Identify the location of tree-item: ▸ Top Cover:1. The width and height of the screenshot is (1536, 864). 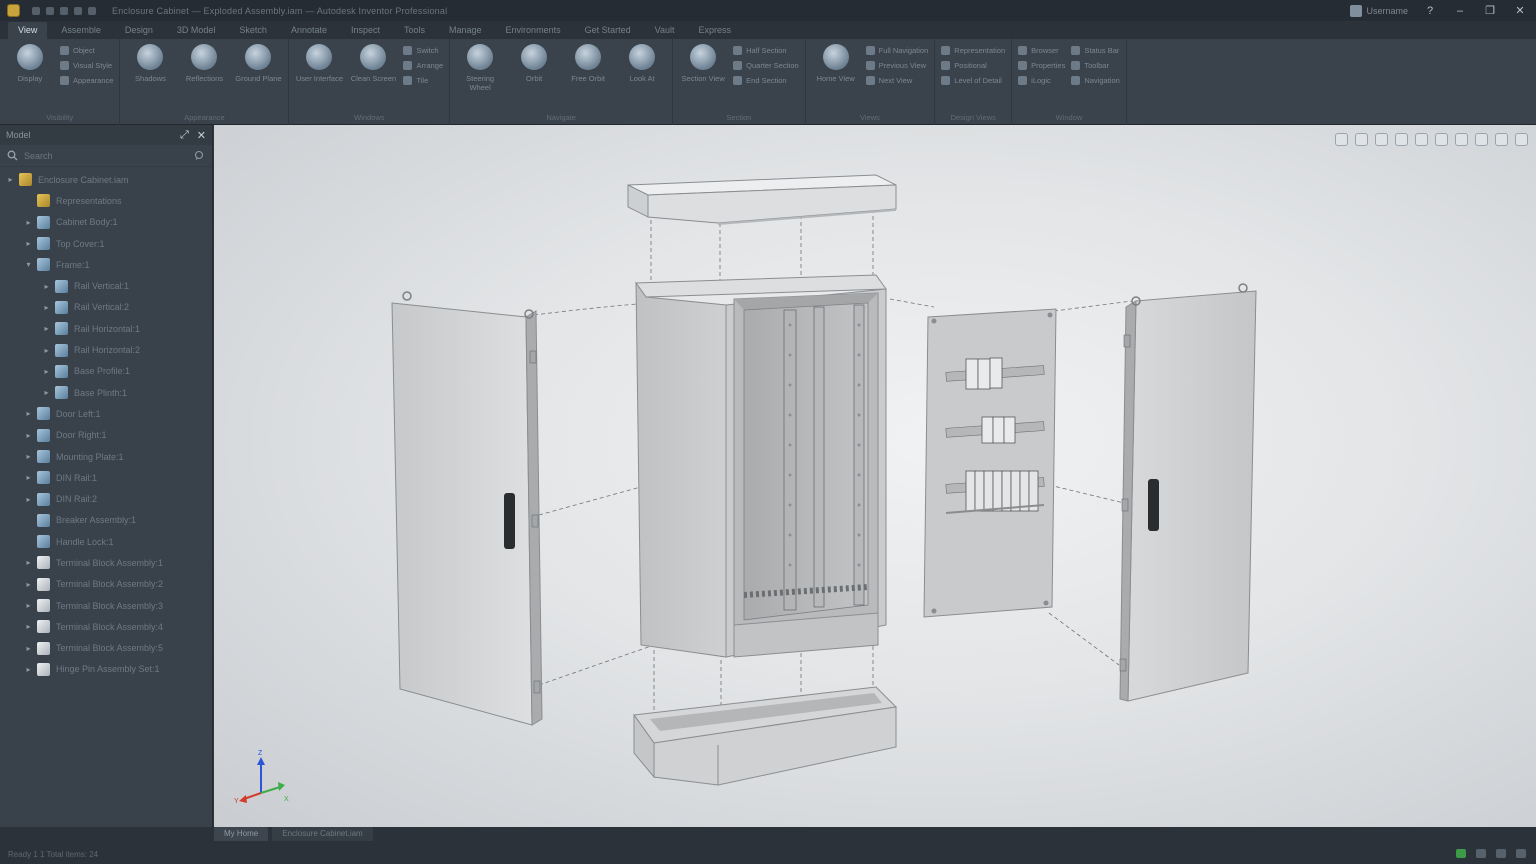
(106, 243).